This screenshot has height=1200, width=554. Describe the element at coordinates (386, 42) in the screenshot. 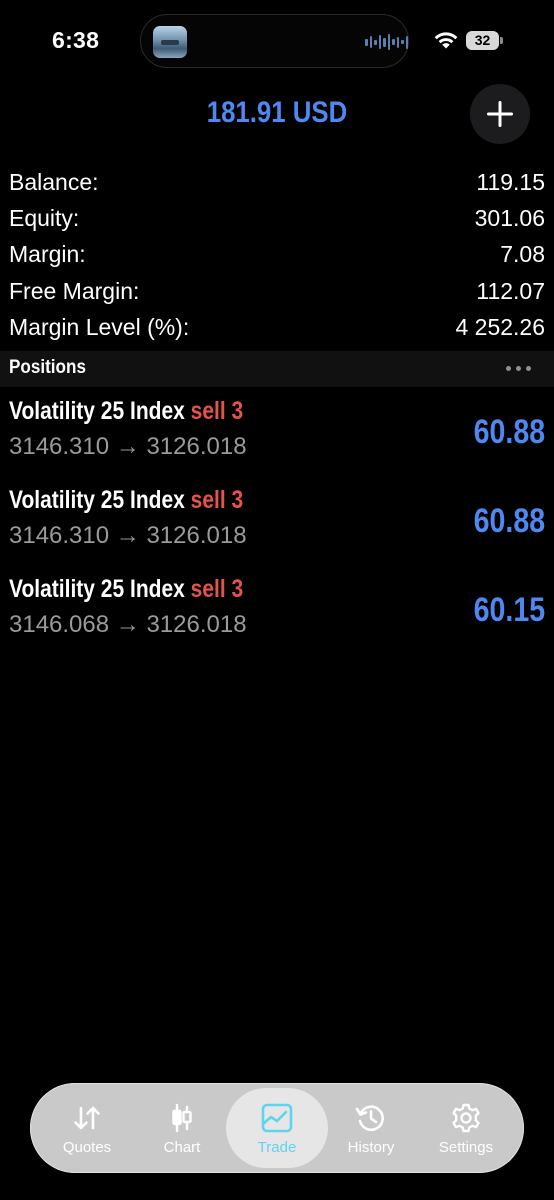

I see `audio-waveform-icon` at that location.